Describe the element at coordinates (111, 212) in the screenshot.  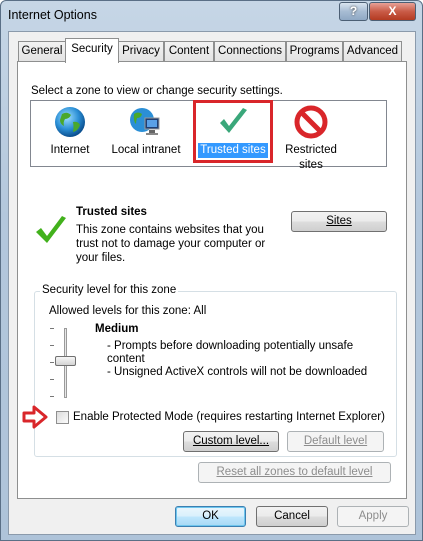
I see `zone-detail-title: Trusted sites` at that location.